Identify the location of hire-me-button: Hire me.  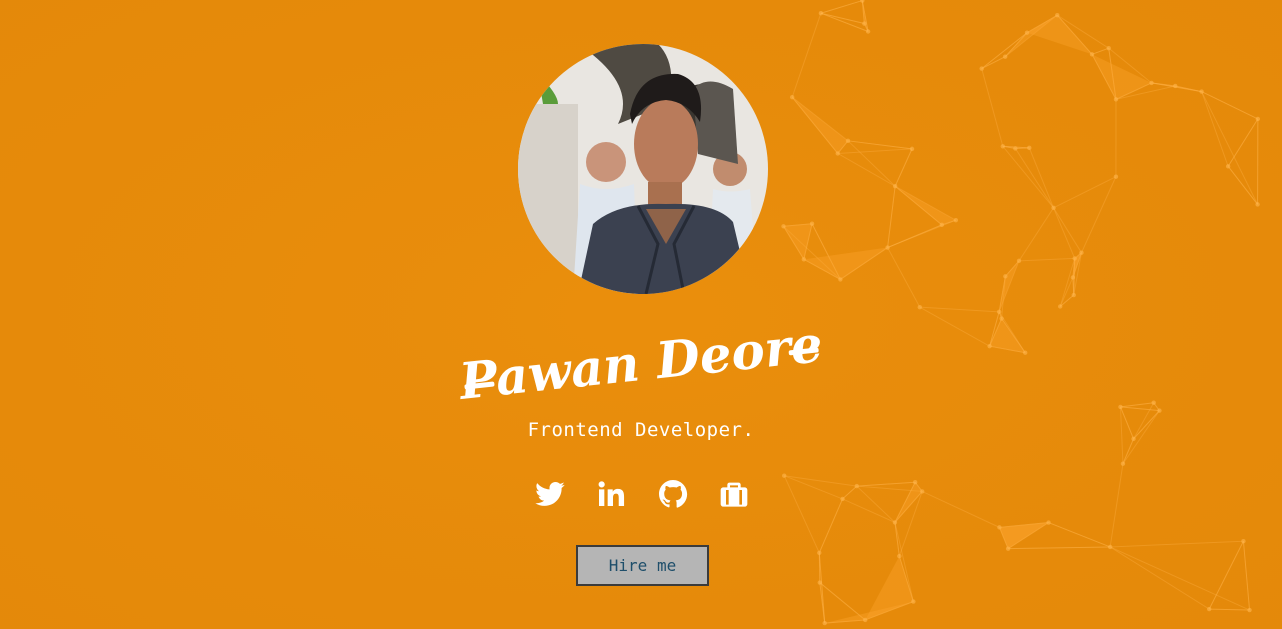
(642, 565).